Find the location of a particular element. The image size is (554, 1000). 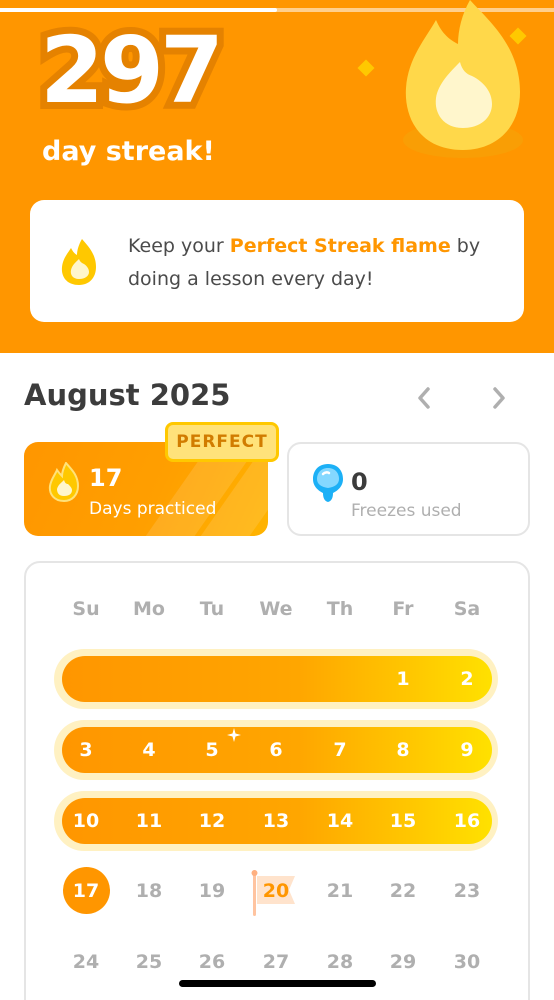

weekday-header: Th is located at coordinates (340, 609).